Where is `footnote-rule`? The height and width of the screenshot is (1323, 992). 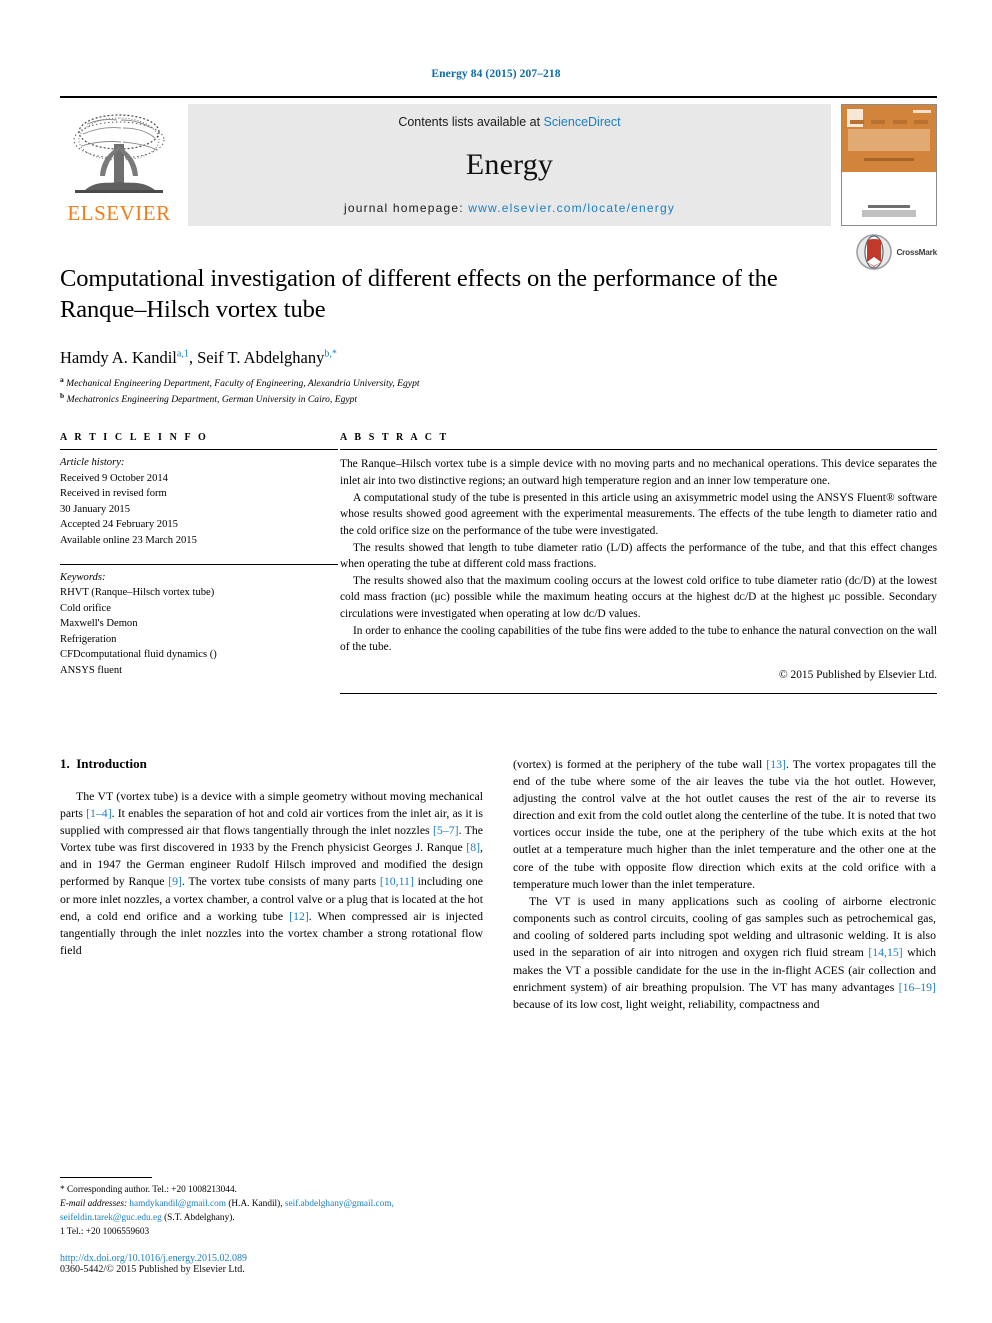
footnote-rule is located at coordinates (106, 1178).